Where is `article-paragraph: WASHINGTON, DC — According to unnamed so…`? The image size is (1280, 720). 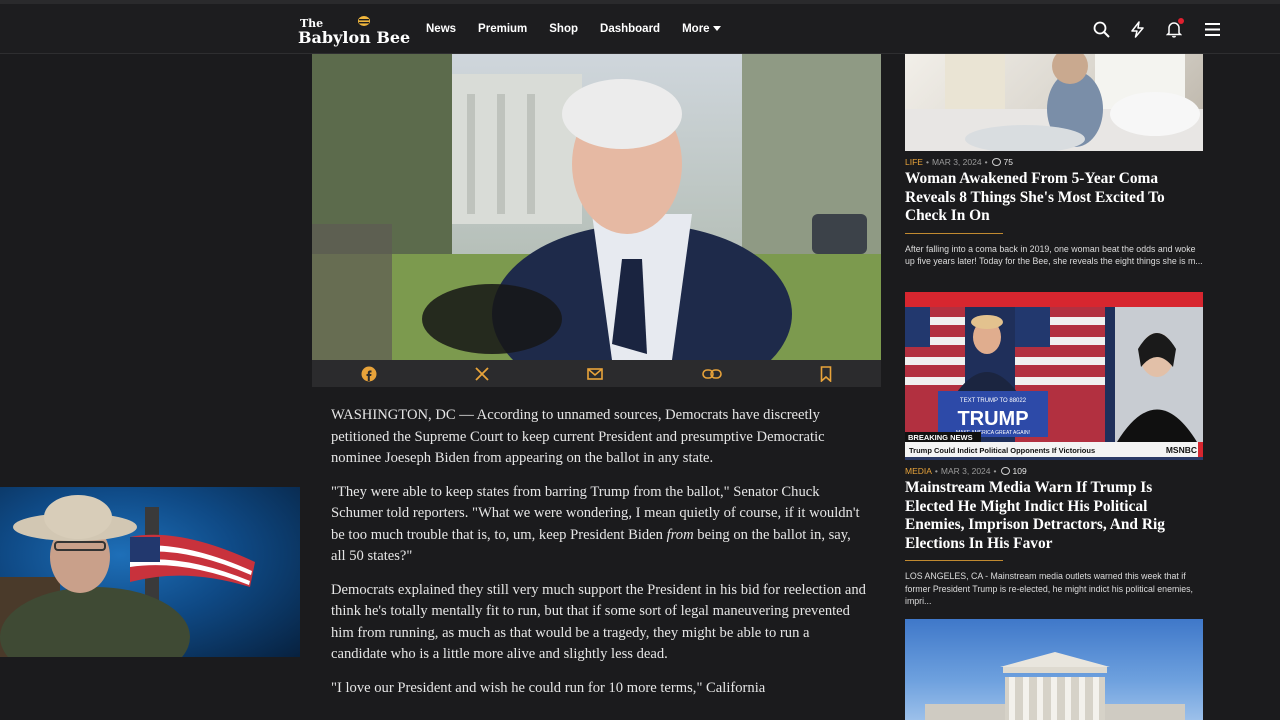
article-paragraph: WASHINGTON, DC — According to unnamed so… is located at coordinates (578, 436).